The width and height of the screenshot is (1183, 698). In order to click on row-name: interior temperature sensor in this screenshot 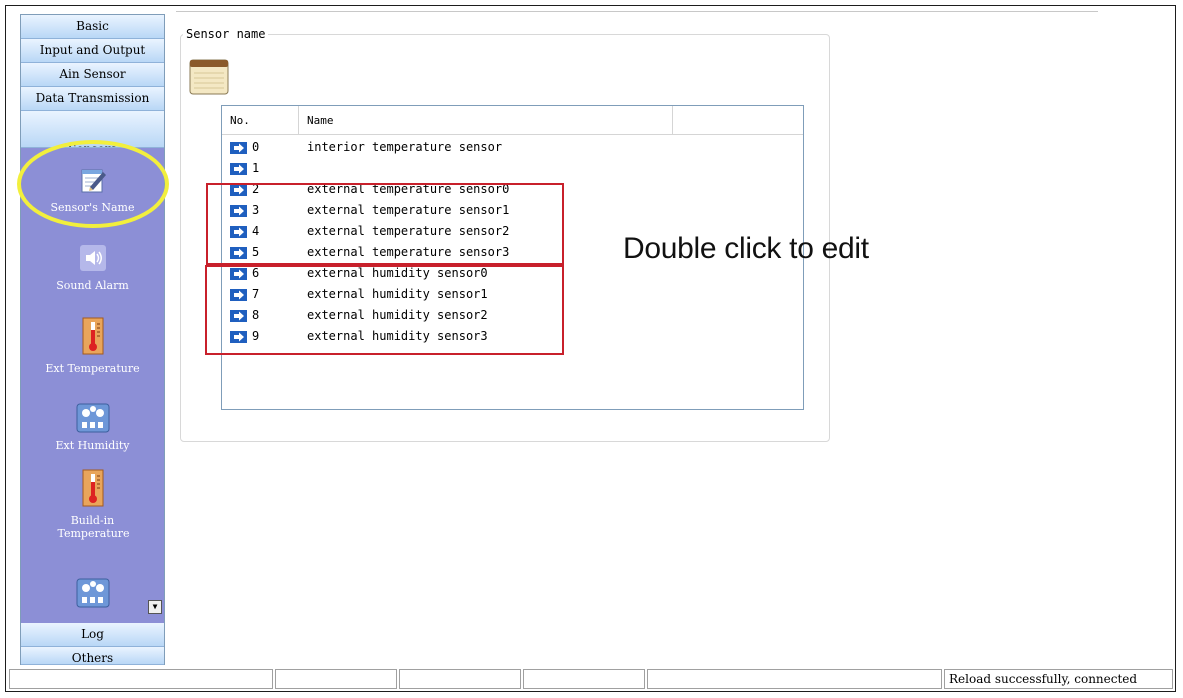, I will do `click(405, 147)`.